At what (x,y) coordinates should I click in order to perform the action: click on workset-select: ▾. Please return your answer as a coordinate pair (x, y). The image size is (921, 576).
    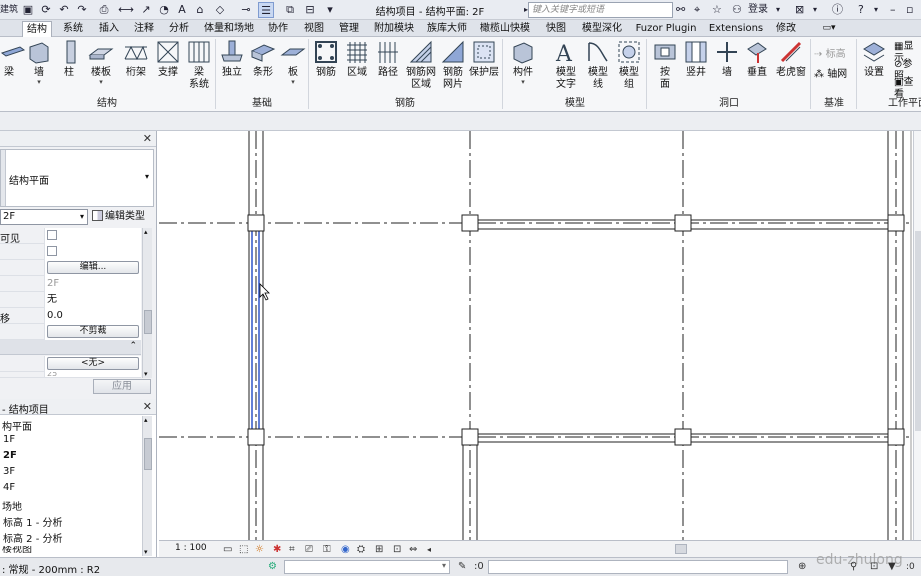
    Looking at the image, I should click on (367, 567).